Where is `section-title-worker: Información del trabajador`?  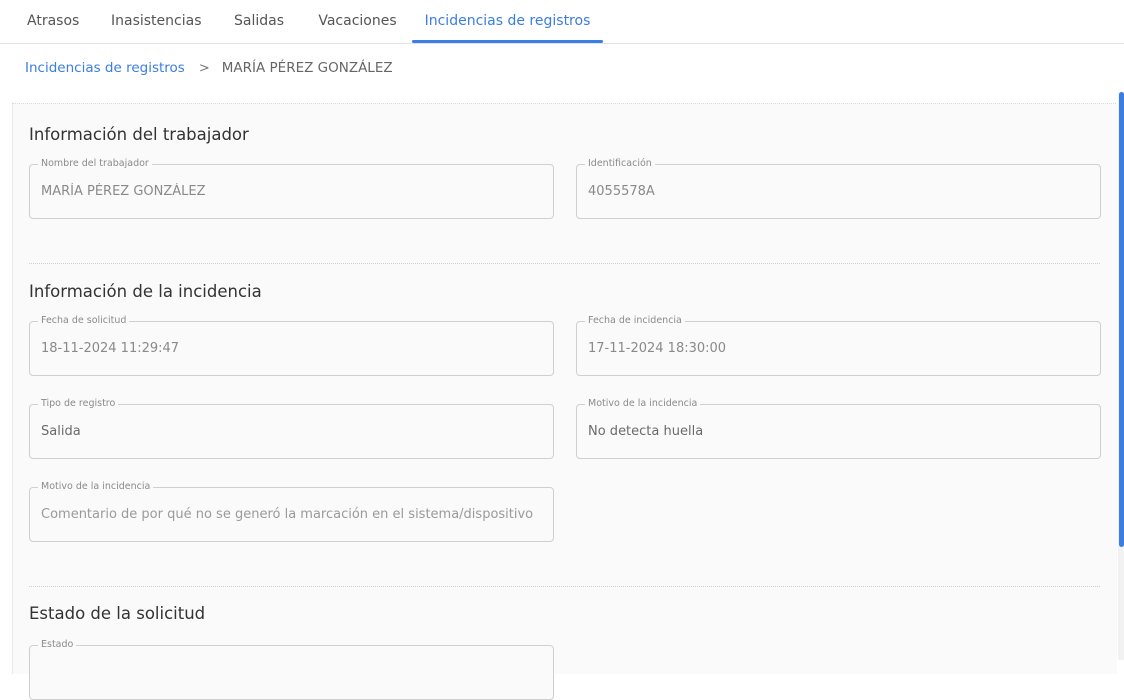 section-title-worker: Información del trabajador is located at coordinates (139, 134).